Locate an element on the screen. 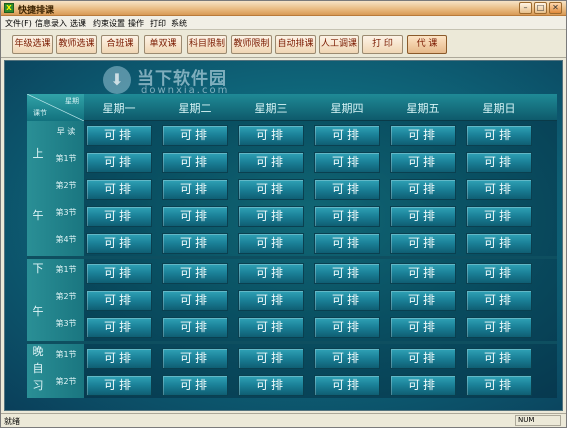  period-label: 第2节 is located at coordinates (66, 296).